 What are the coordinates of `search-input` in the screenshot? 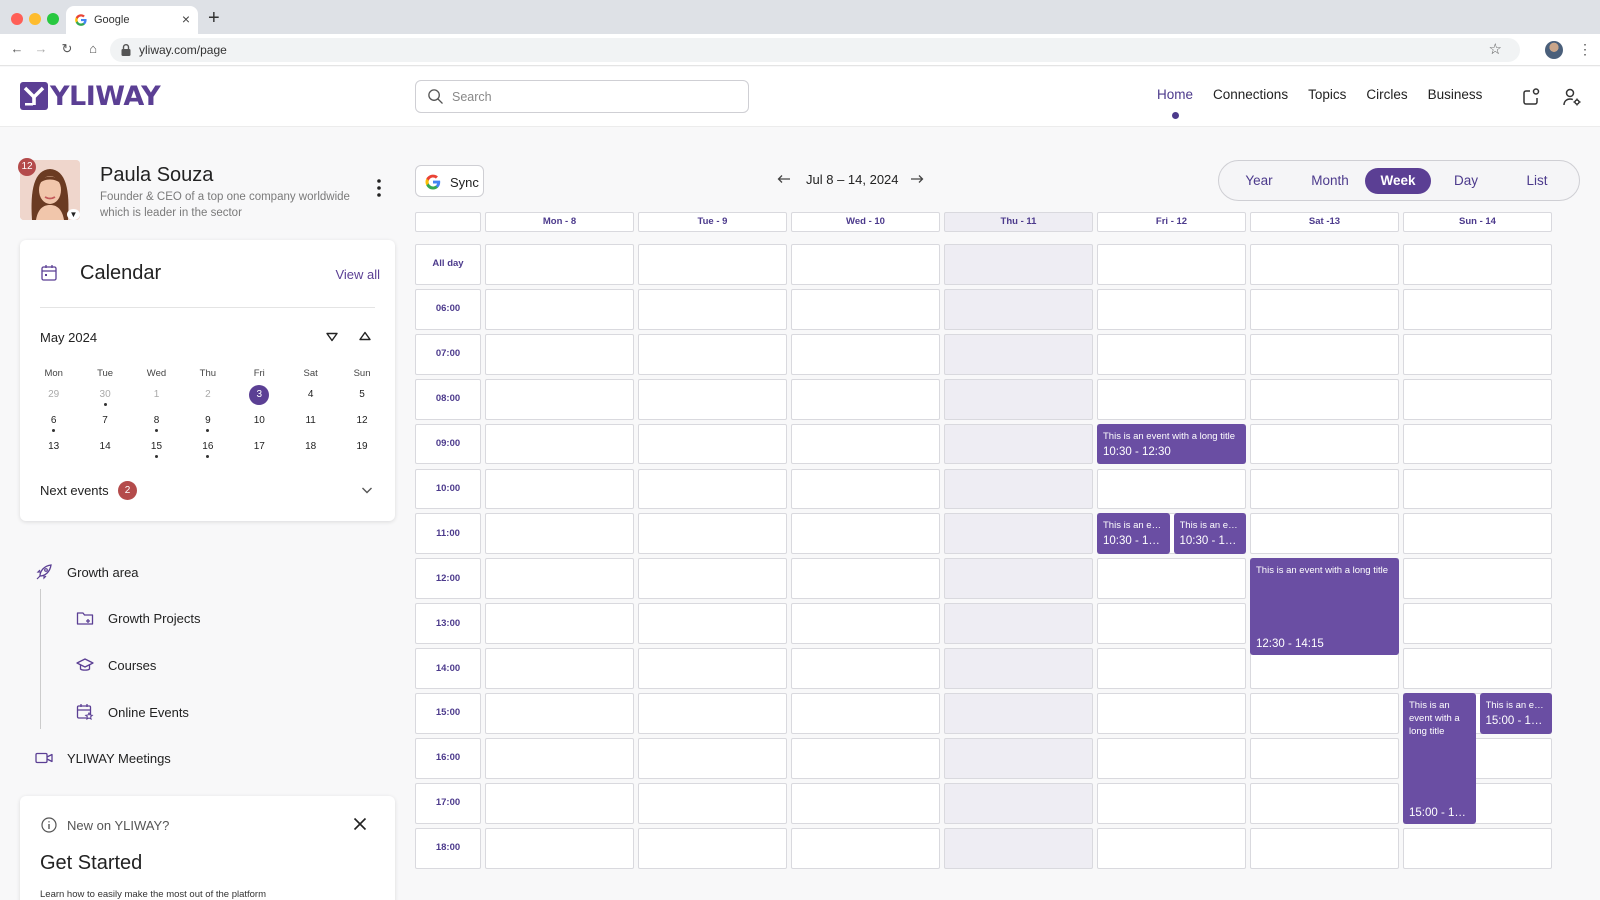 It's located at (592, 97).